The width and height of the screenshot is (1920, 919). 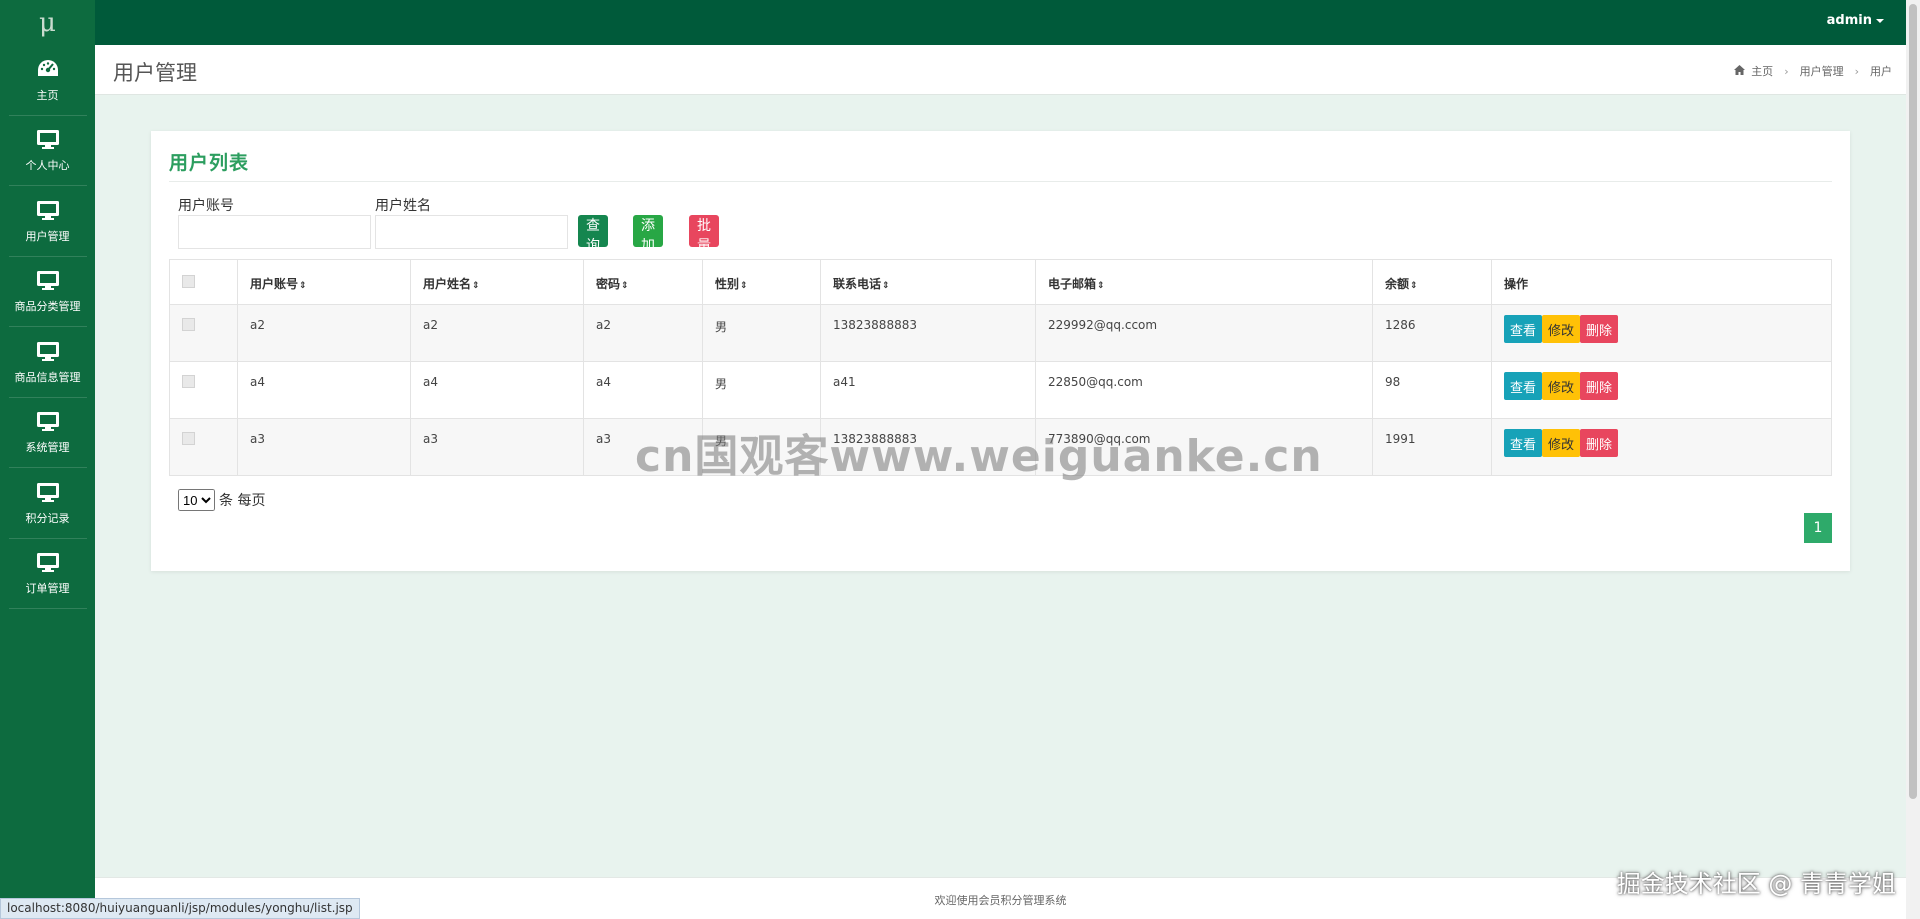 I want to click on sidebar-item-category-management: 商品分类管理, so click(x=47, y=292).